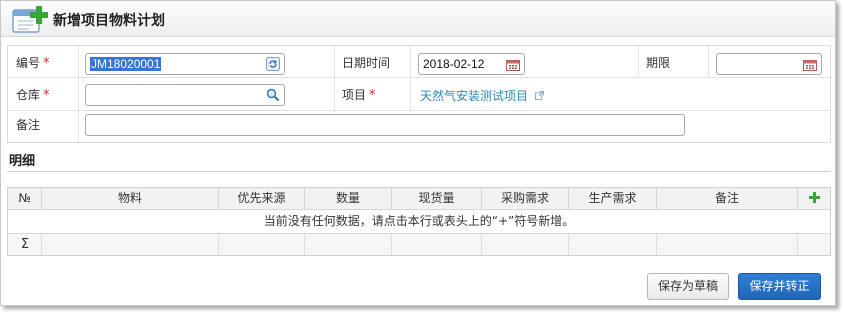 This screenshot has height=312, width=843. Describe the element at coordinates (688, 286) in the screenshot. I see `save-draft-button: 保存为草稿` at that location.